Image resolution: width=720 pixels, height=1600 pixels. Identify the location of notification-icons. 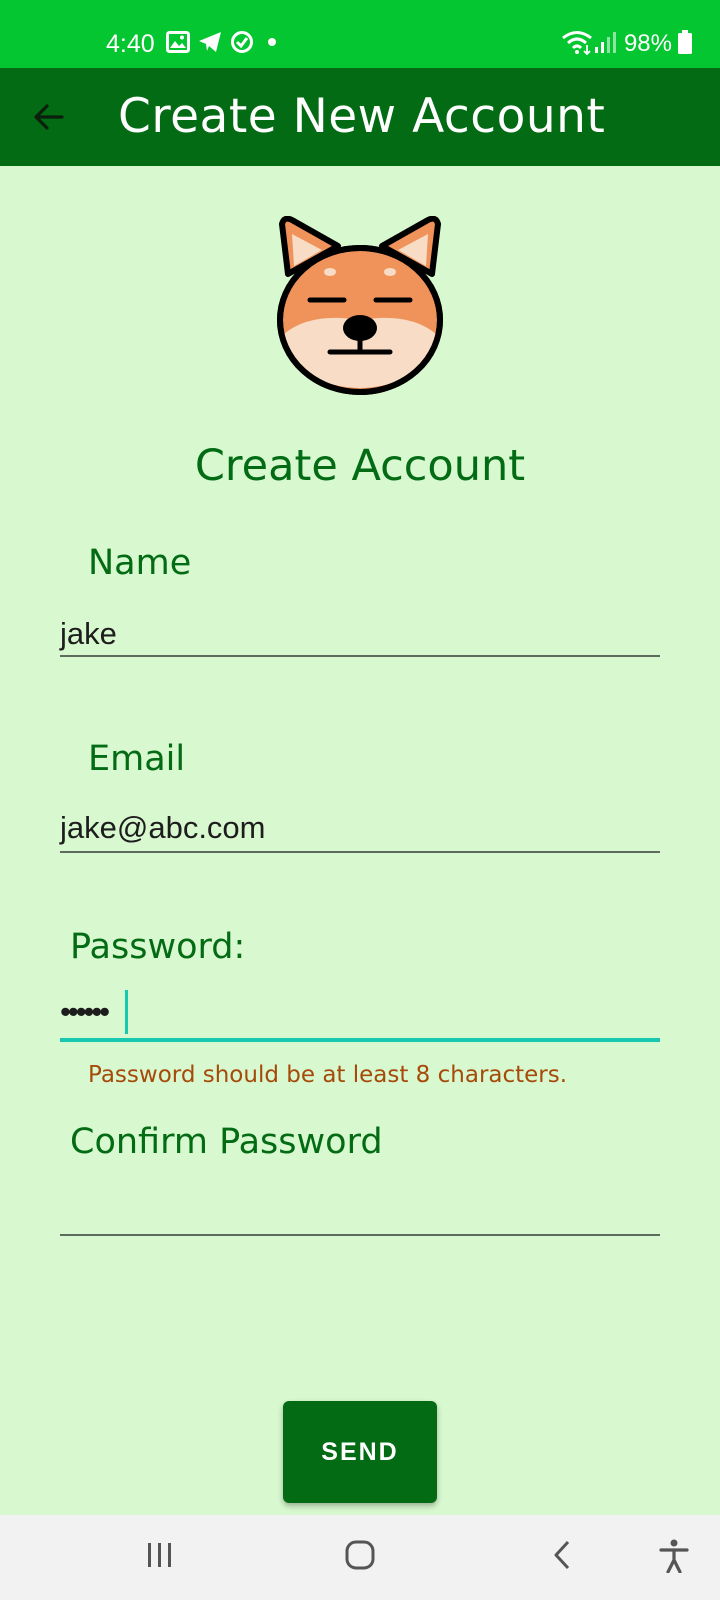
(228, 44).